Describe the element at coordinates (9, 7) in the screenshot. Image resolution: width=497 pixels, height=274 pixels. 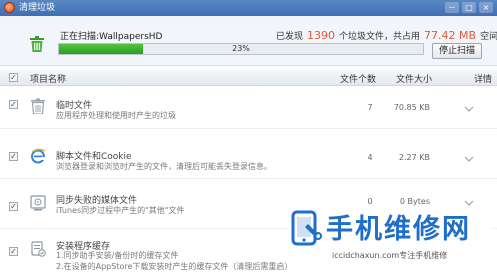
I see `app-logo-icon` at that location.